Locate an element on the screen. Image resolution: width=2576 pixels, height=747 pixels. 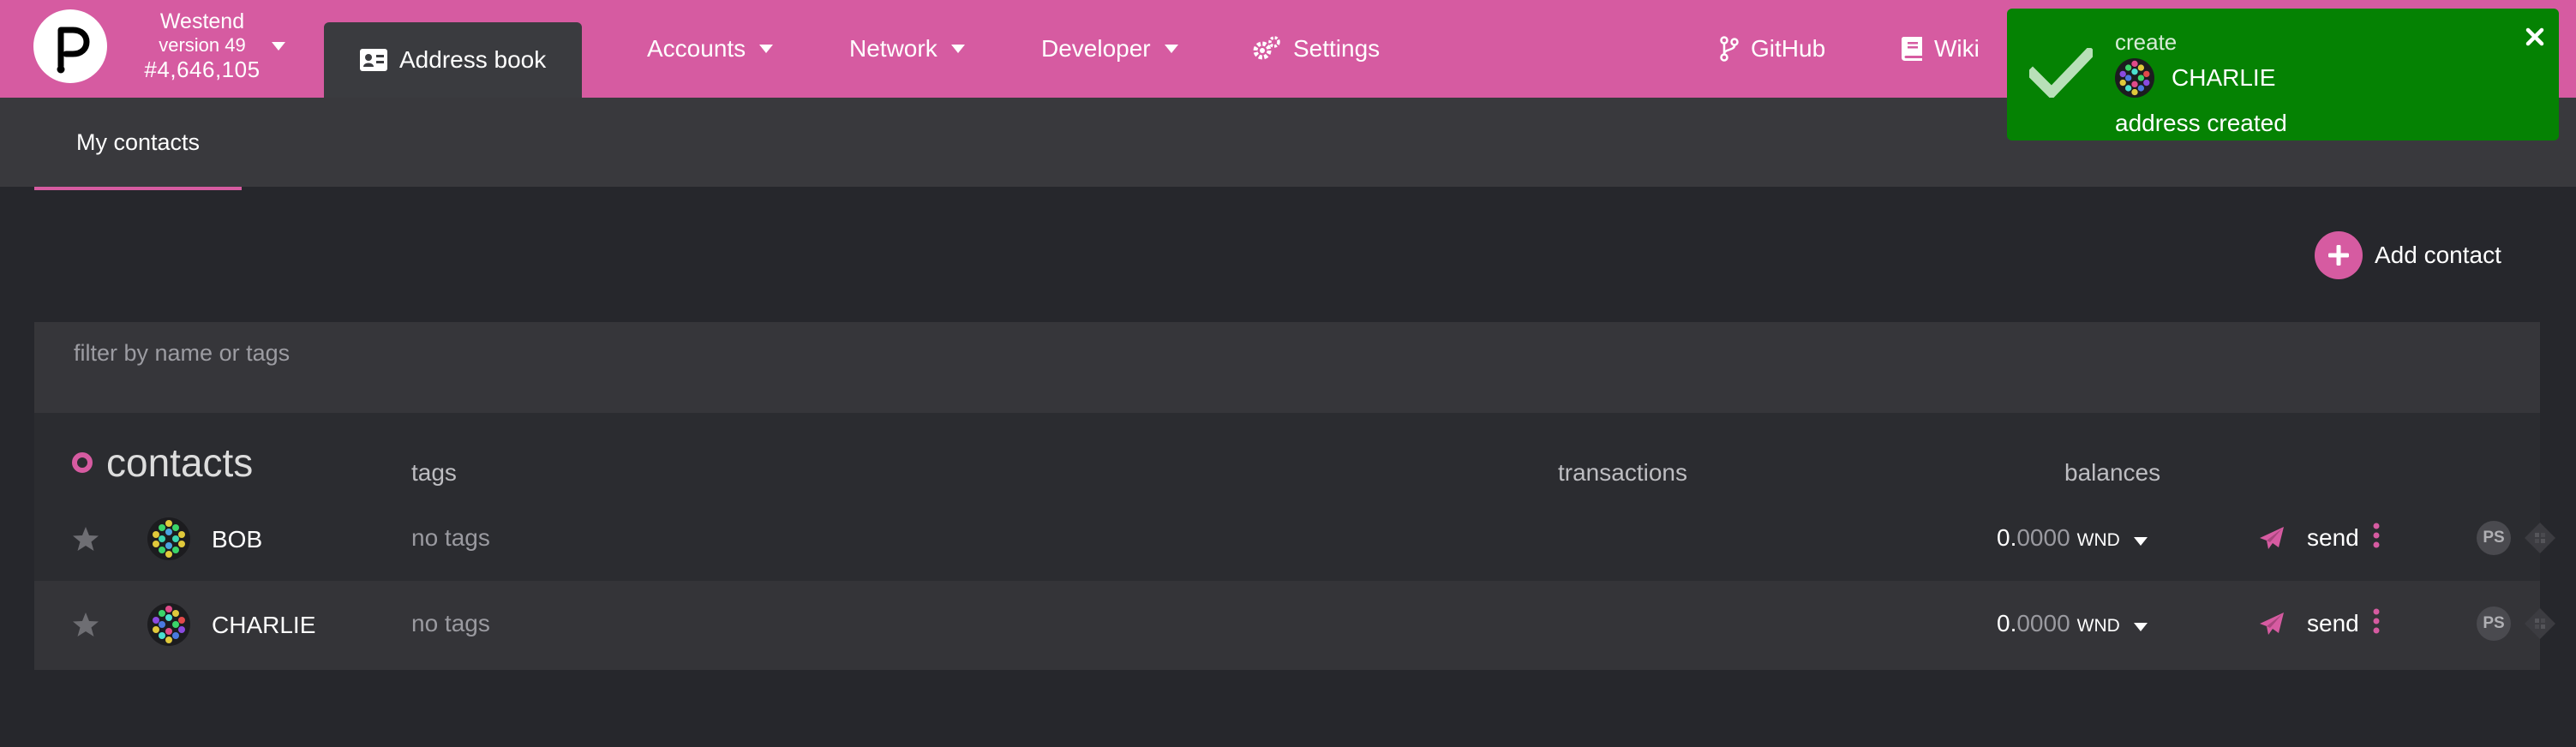
column-header-balances: balances is located at coordinates (2112, 472).